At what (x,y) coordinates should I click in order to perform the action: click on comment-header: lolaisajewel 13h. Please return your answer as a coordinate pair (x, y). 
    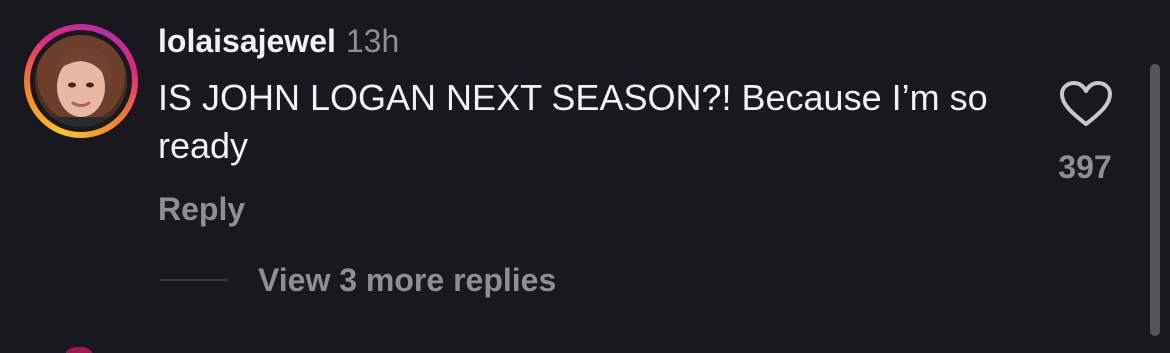
    Looking at the image, I should click on (278, 41).